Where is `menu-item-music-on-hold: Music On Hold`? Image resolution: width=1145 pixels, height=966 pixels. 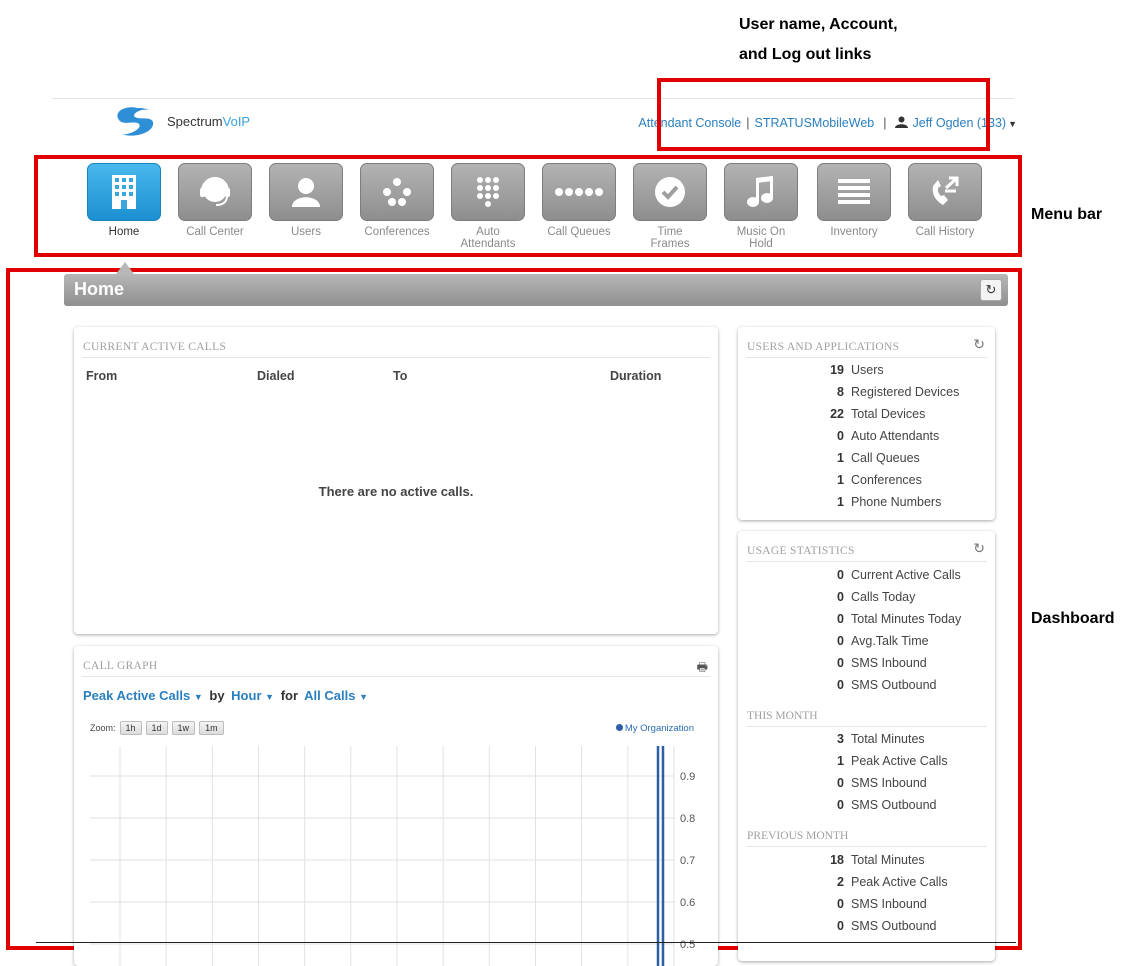
menu-item-music-on-hold: Music On Hold is located at coordinates (761, 206).